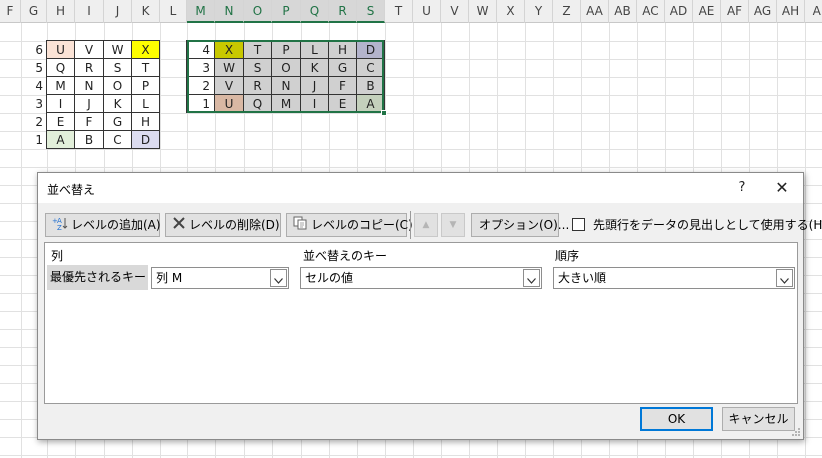 The width and height of the screenshot is (822, 458). Describe the element at coordinates (679, 11) in the screenshot. I see `column-header-ad: AD` at that location.